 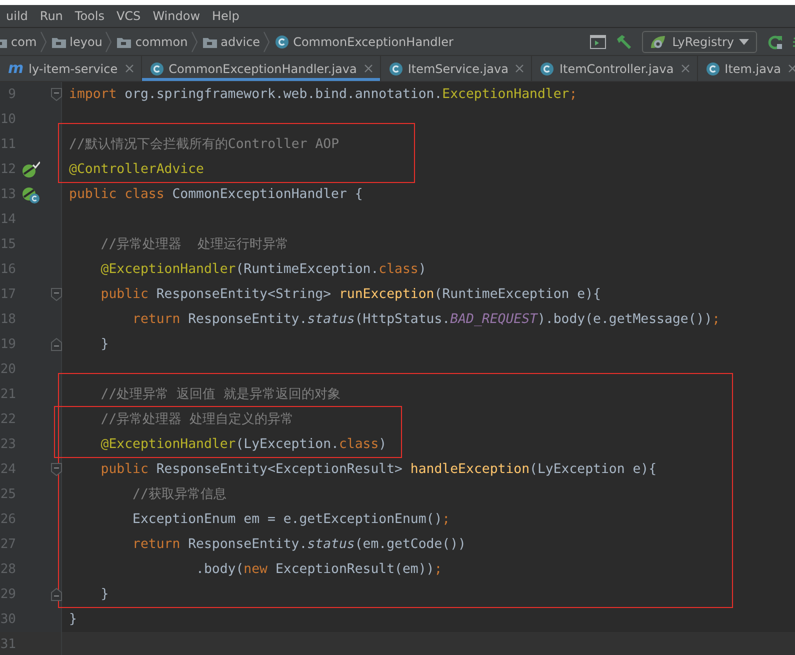 What do you see at coordinates (350, 294) in the screenshot?
I see `code-line: public ResponseEntity<String> runException(RuntimeException e){` at bounding box center [350, 294].